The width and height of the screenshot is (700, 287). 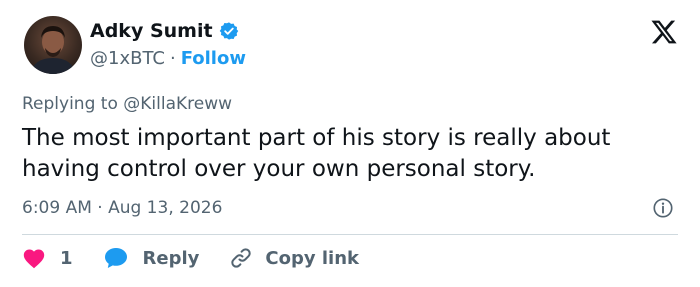 I want to click on info-icon, so click(x=663, y=208).